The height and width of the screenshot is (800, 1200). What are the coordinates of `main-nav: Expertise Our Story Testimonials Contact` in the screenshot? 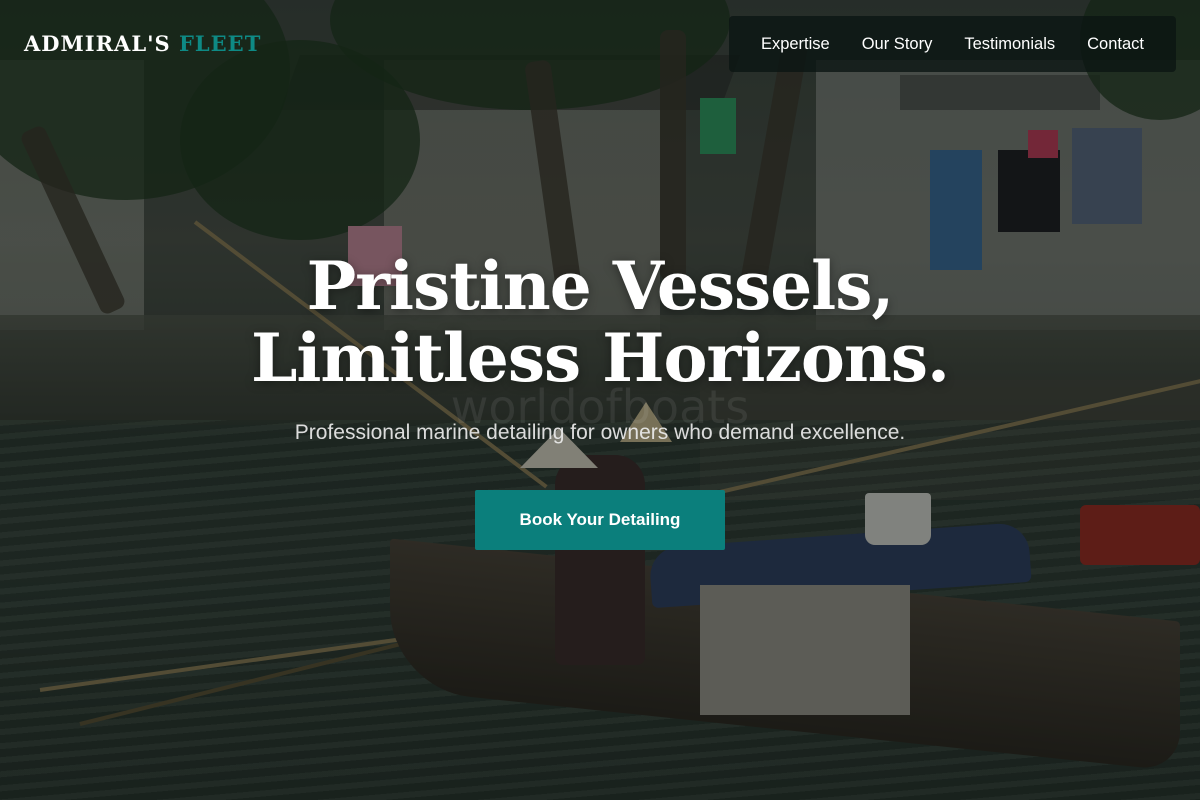 It's located at (952, 44).